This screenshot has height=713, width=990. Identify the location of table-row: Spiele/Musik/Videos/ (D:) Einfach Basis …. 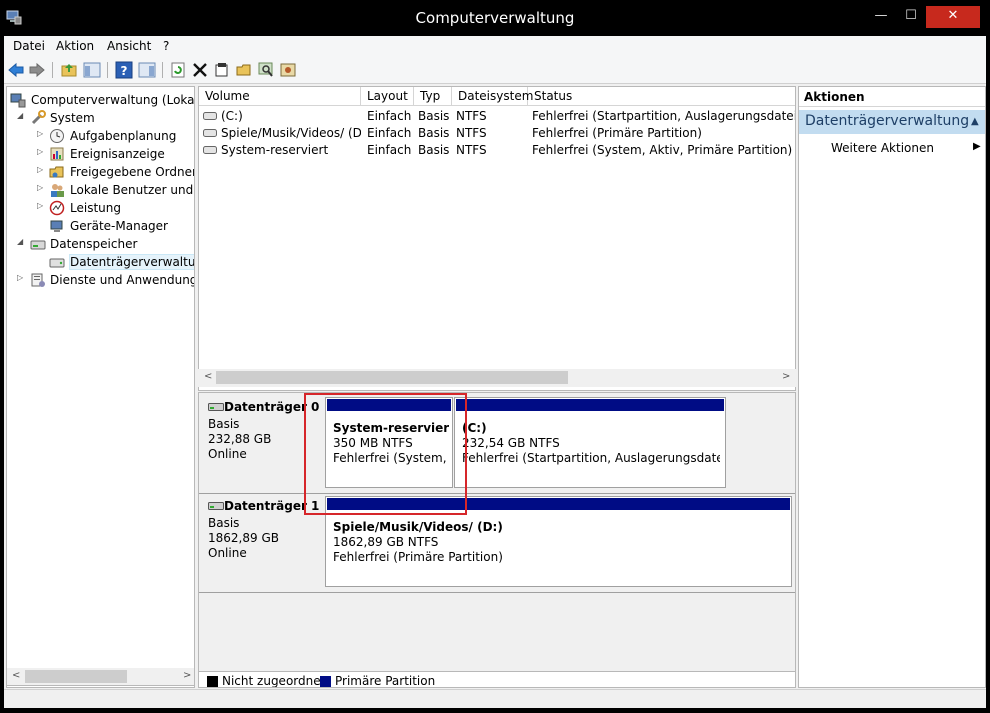
(497, 133).